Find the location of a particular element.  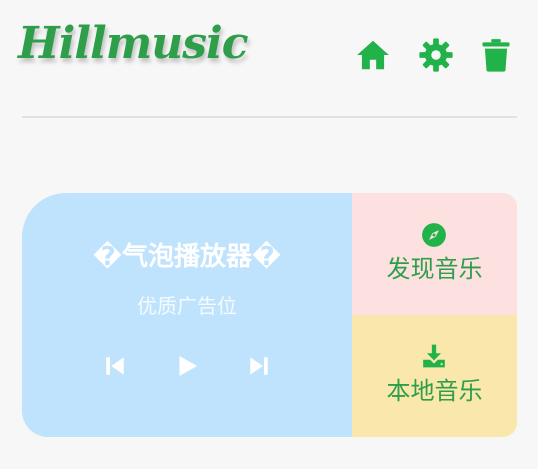

discover-music-label: 发现音乐 is located at coordinates (434, 269).